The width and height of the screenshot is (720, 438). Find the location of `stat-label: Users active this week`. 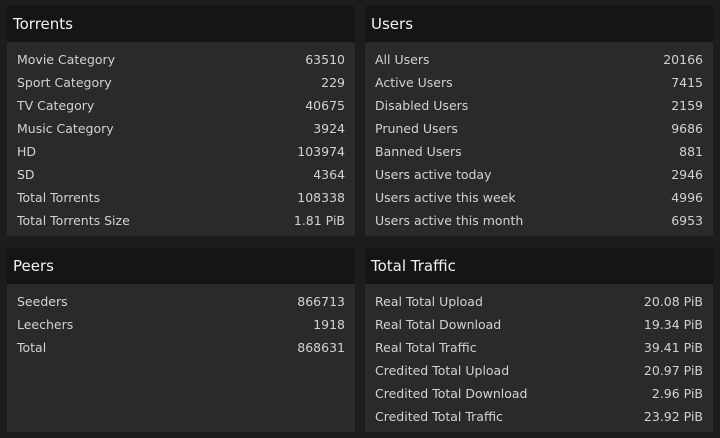

stat-label: Users active this week is located at coordinates (445, 197).